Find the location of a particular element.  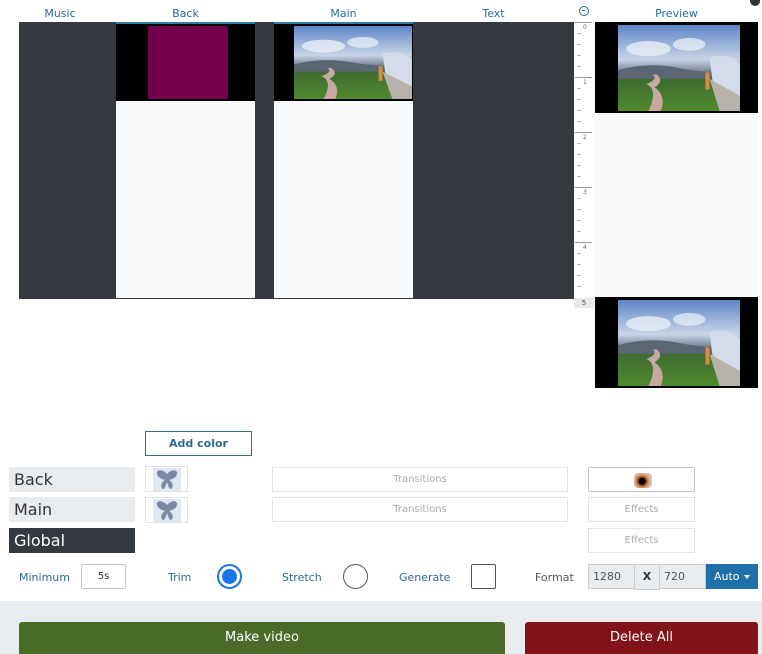

preview-start-frame is located at coordinates (676, 67).